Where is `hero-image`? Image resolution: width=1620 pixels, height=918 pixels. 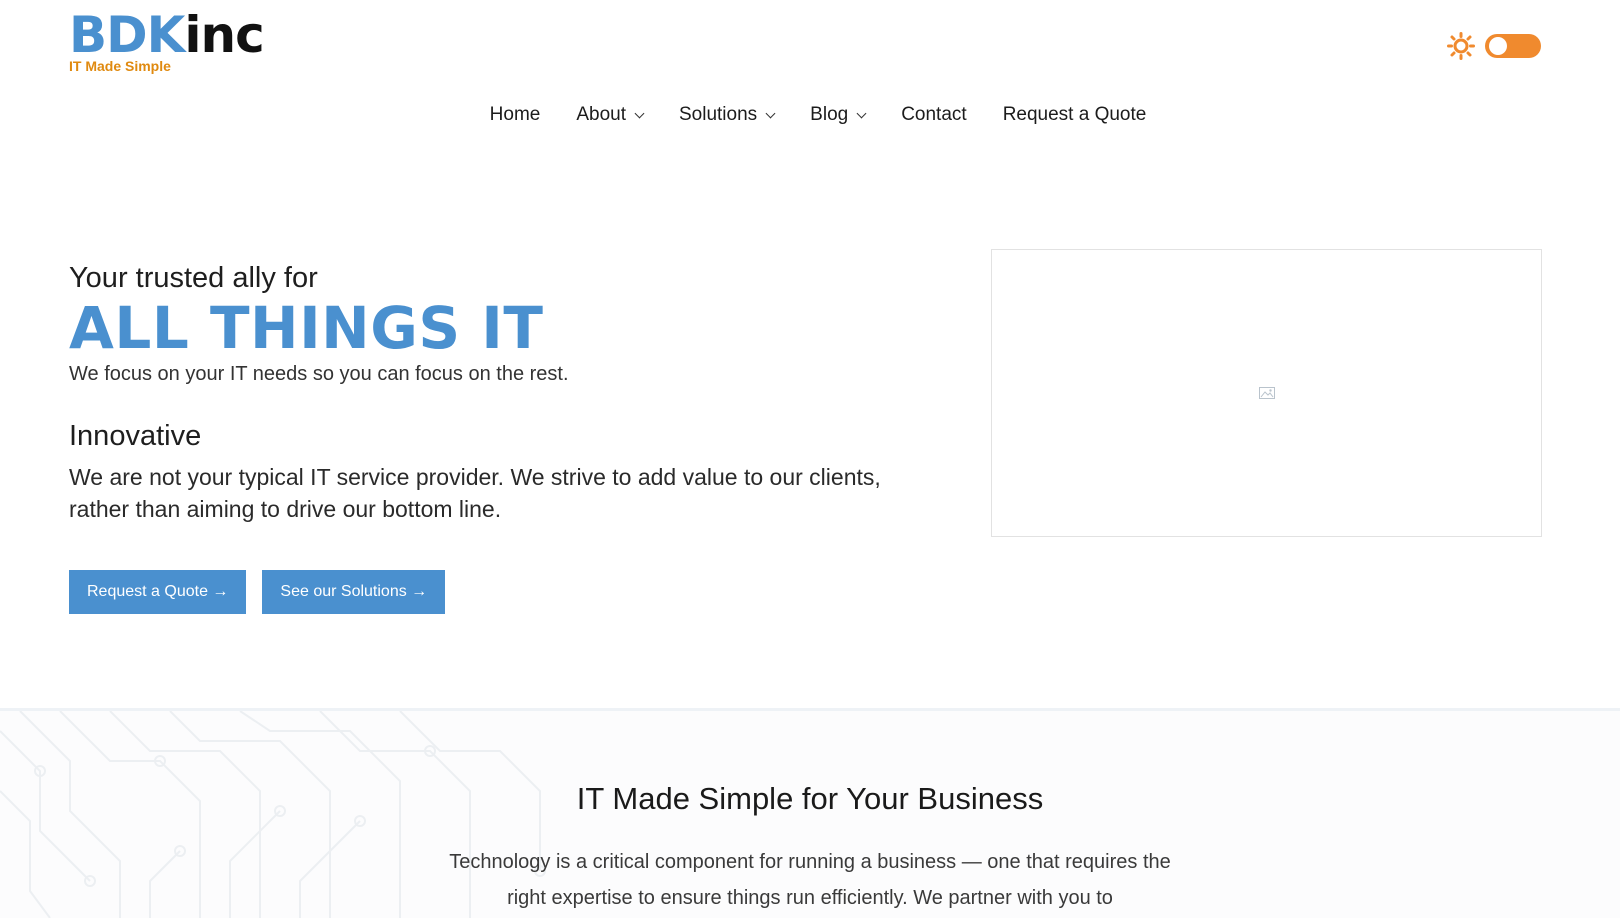 hero-image is located at coordinates (1266, 393).